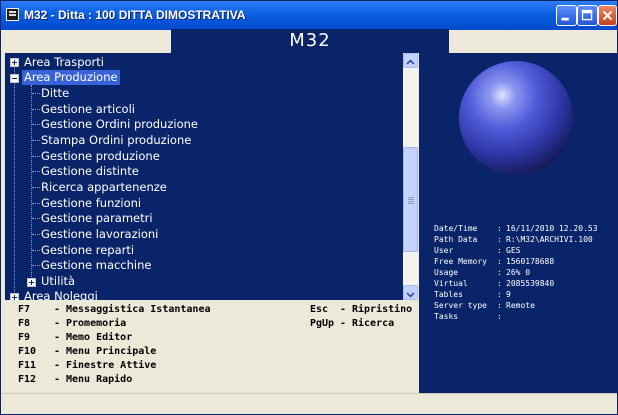 The image size is (618, 415). I want to click on tree-item-label: Gestione reparti, so click(88, 250).